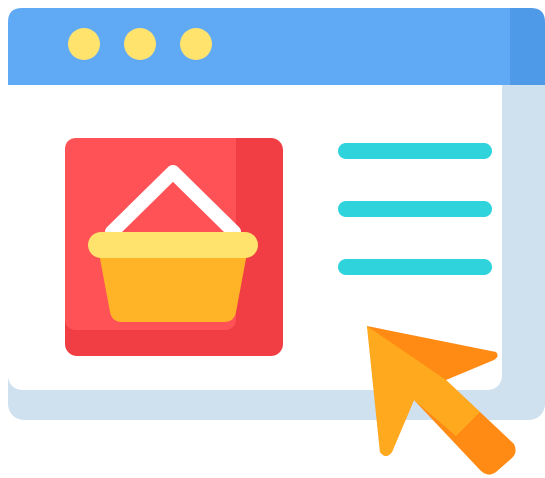 Image resolution: width=545 pixels, height=478 pixels. Describe the element at coordinates (173, 285) in the screenshot. I see `basket-body` at that location.